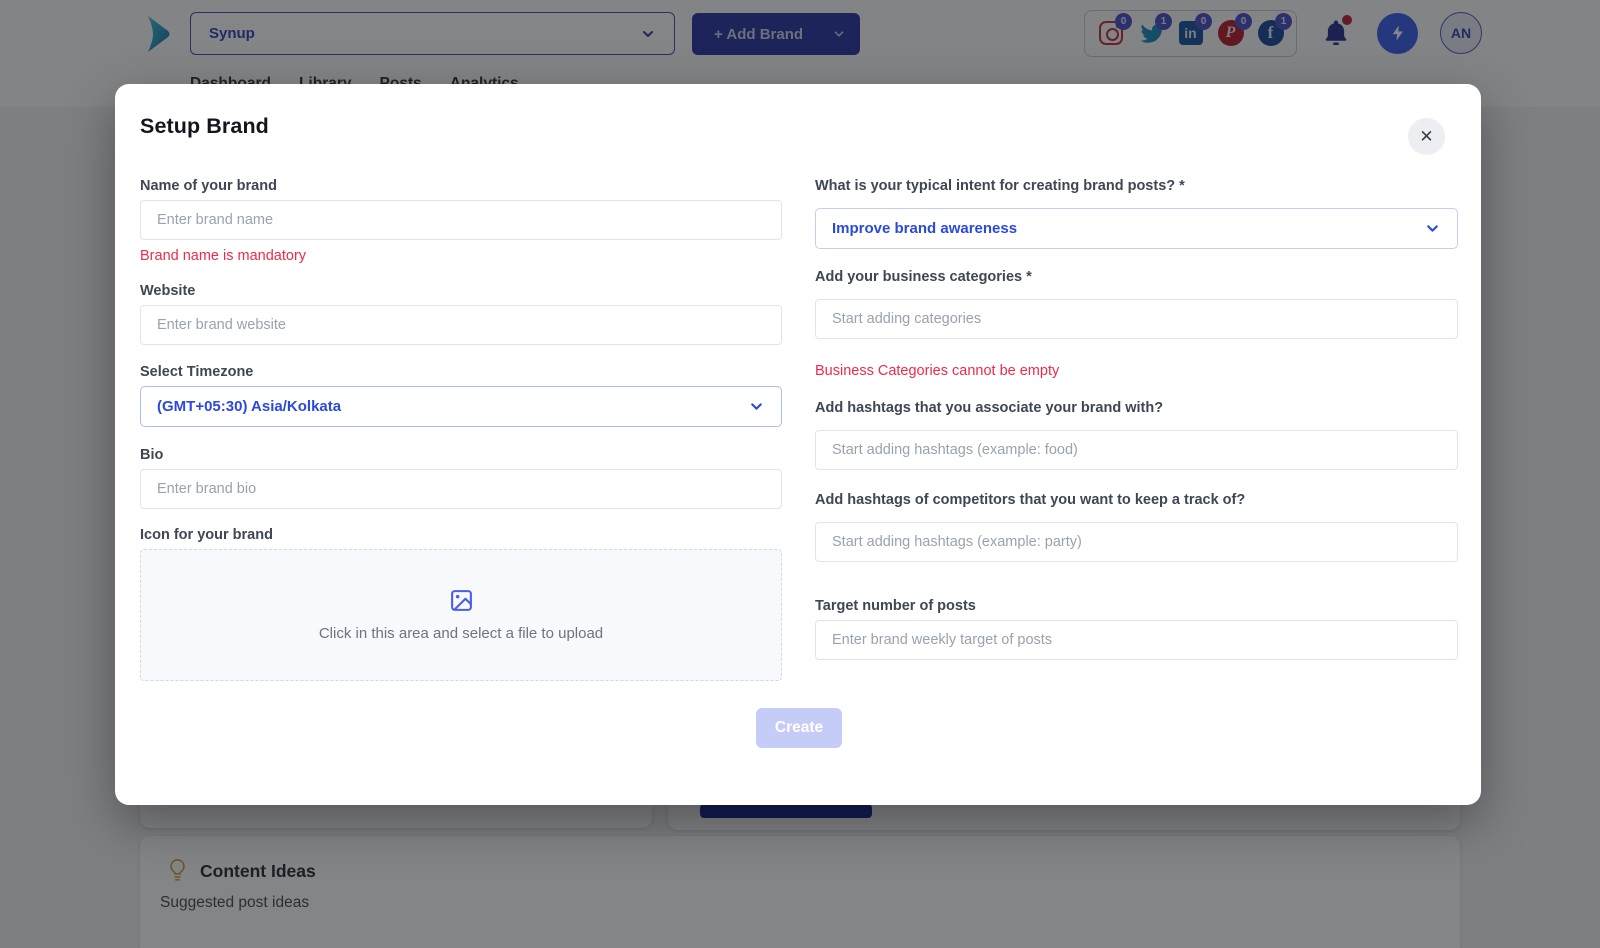 Image resolution: width=1600 pixels, height=948 pixels. Describe the element at coordinates (895, 606) in the screenshot. I see `target-posts-label: Target number of posts` at that location.